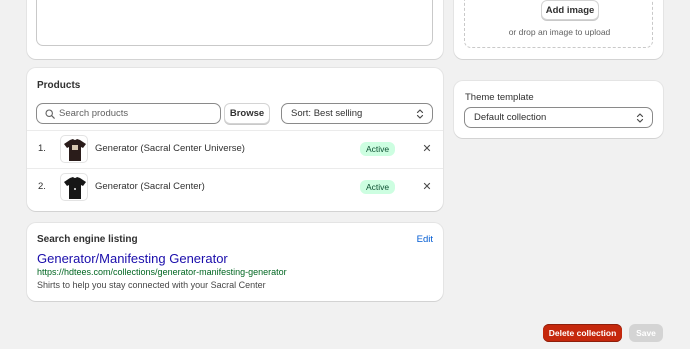  What do you see at coordinates (425, 239) in the screenshot?
I see `seo-edit-link: Edit` at bounding box center [425, 239].